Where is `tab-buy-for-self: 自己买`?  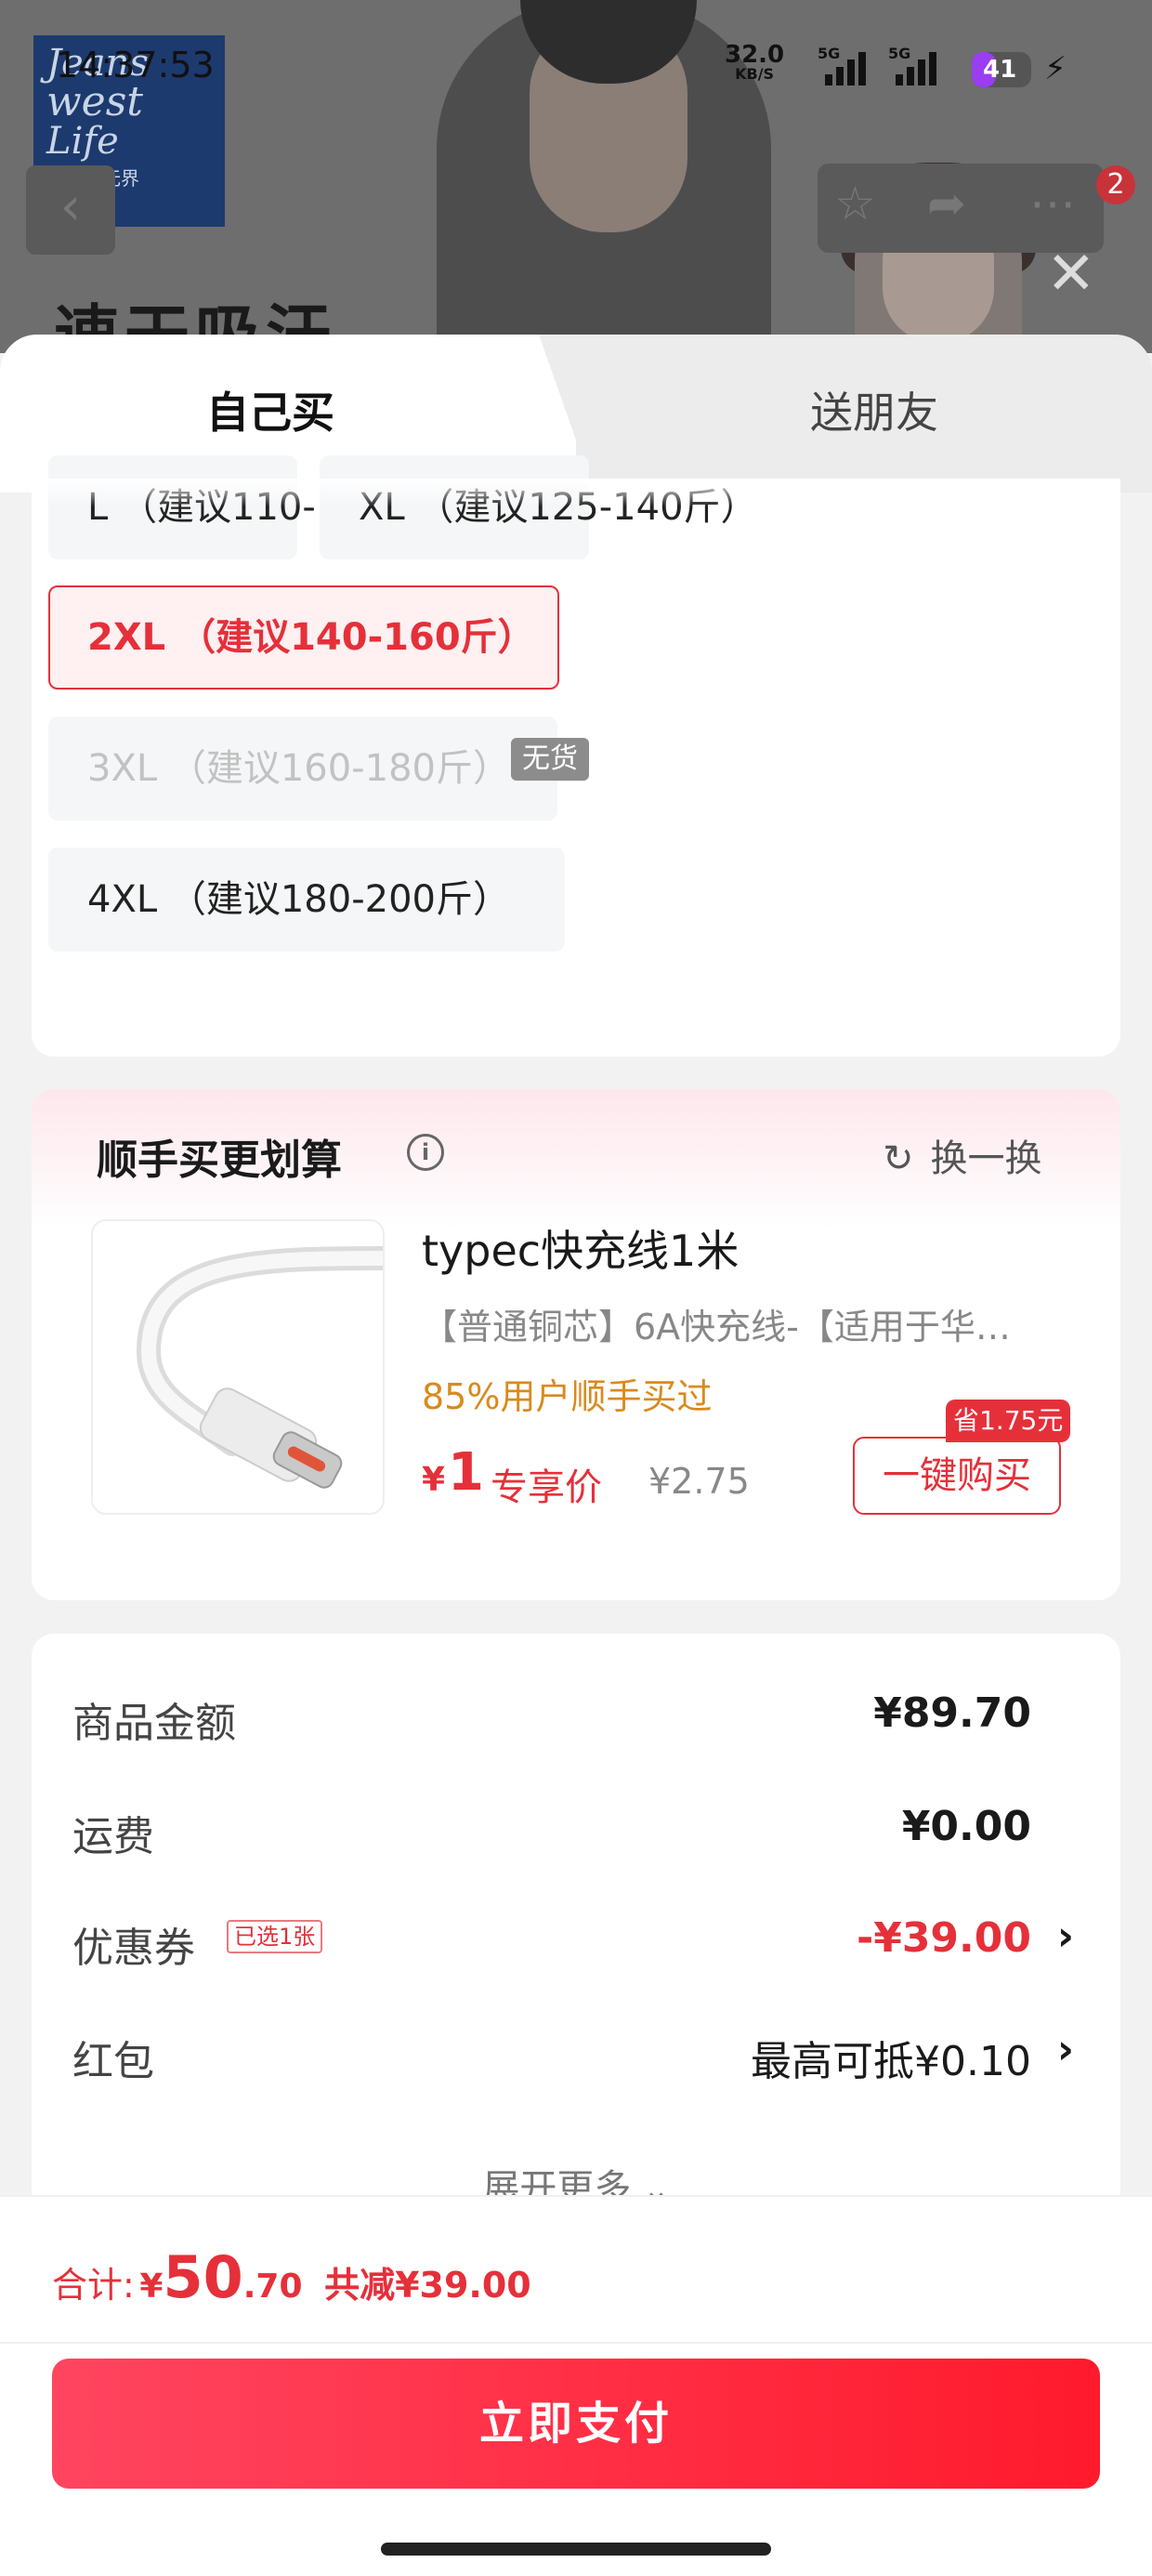 tab-buy-for-self: 自己买 is located at coordinates (270, 409).